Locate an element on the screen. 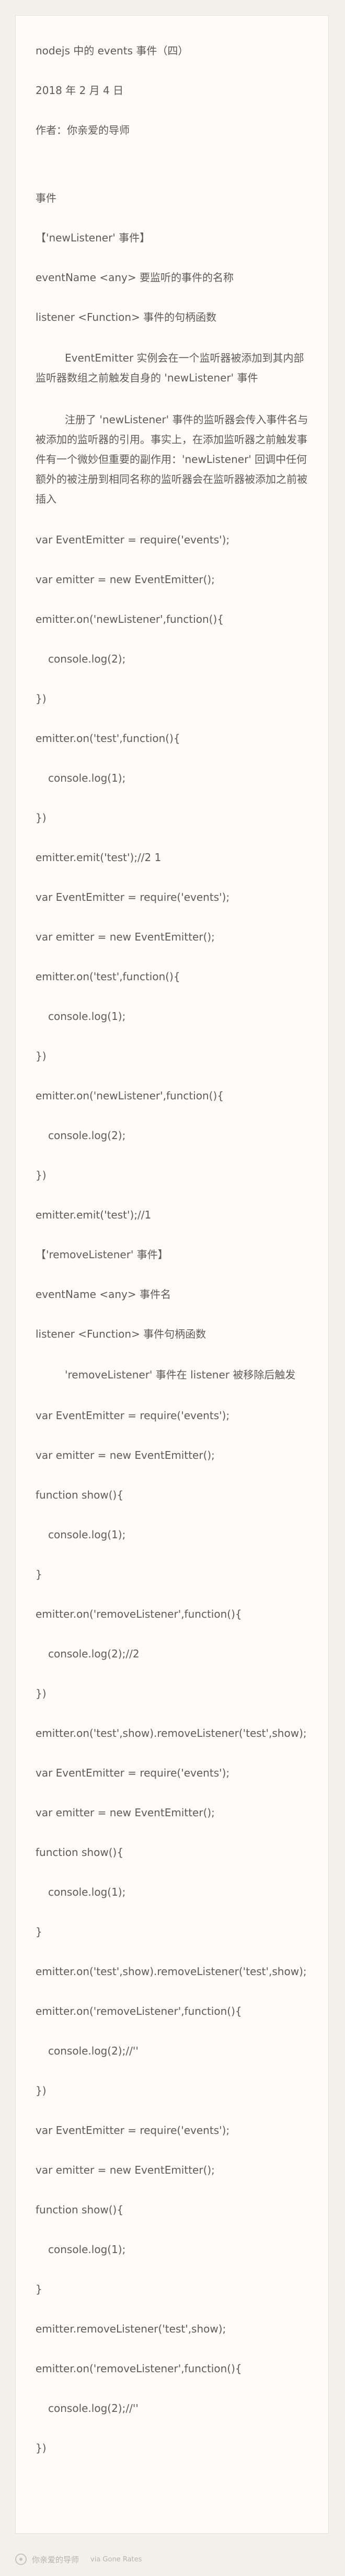 The height and width of the screenshot is (2576, 345). param-line: eventName <any> 要监听的事件的名称 is located at coordinates (135, 277).